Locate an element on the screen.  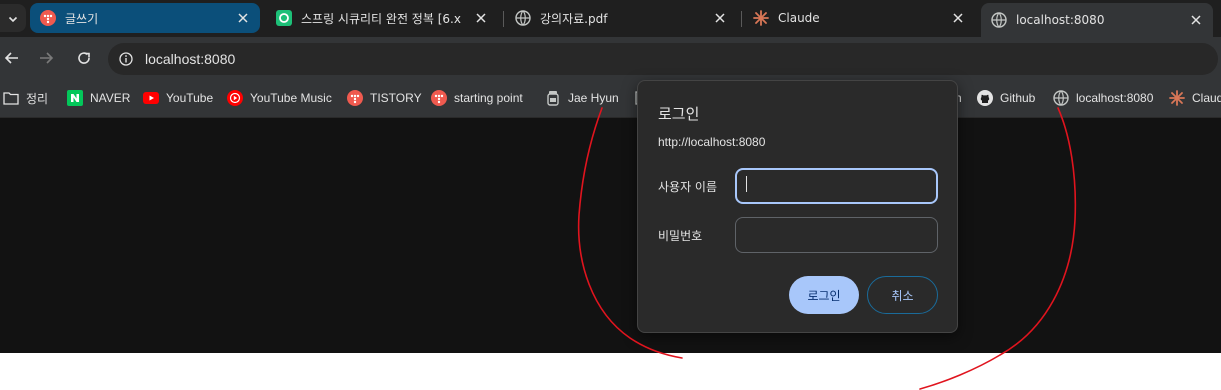
bookmark-label: YouTube Music is located at coordinates (291, 98).